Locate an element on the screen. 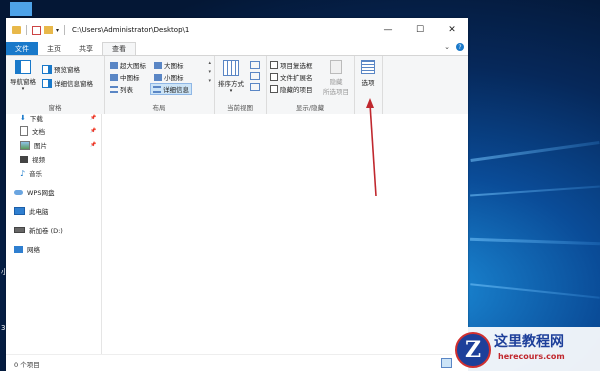 The image size is (600, 371). tab-share: 共享 is located at coordinates (86, 48).